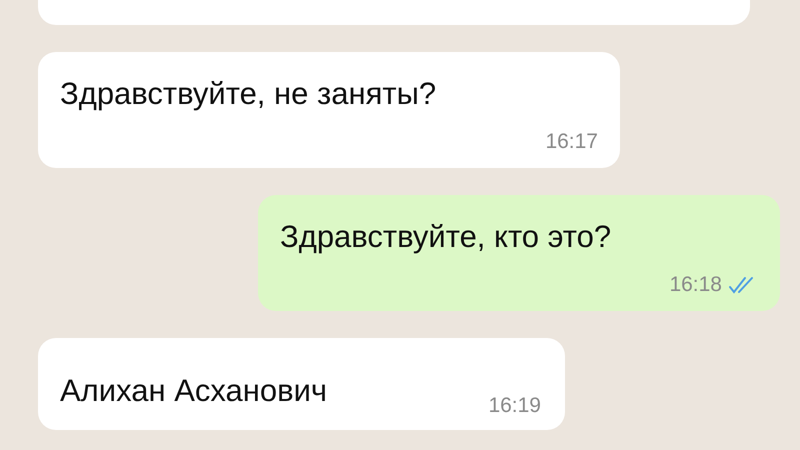  Describe the element at coordinates (514, 406) in the screenshot. I see `message-time: 16:19` at that location.